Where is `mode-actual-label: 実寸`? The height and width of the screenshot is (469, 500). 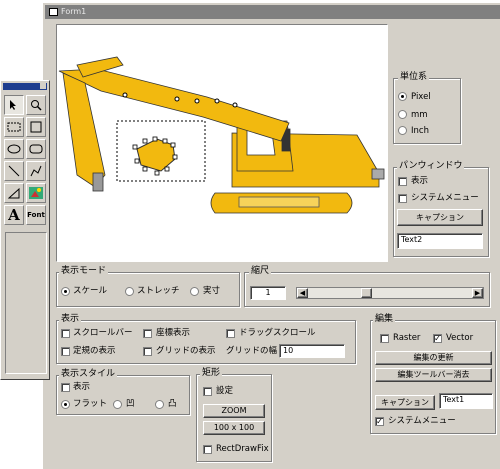 mode-actual-label: 実寸 is located at coordinates (212, 291).